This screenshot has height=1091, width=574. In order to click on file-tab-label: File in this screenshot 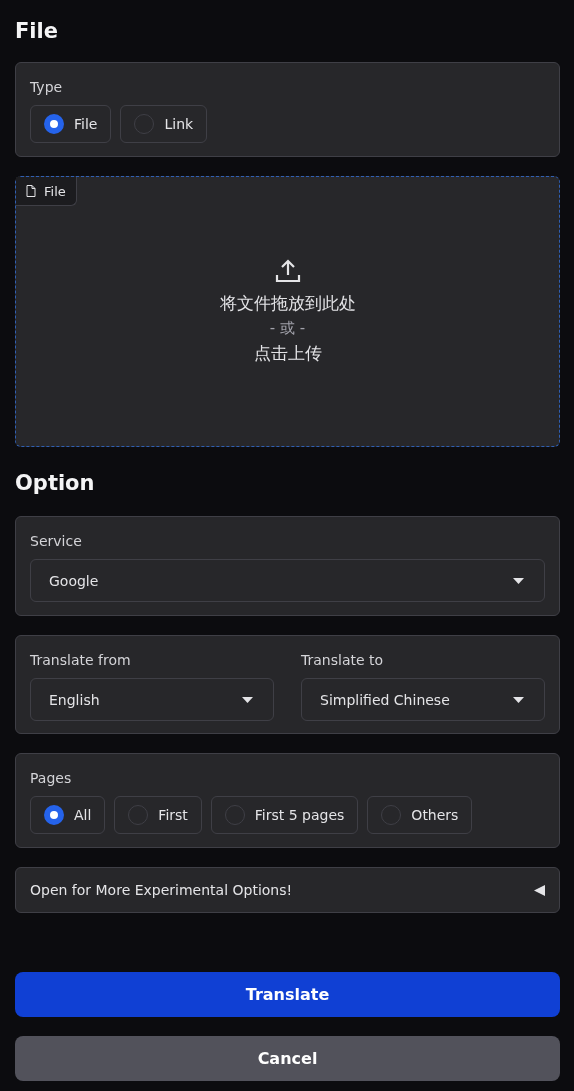, I will do `click(55, 191)`.